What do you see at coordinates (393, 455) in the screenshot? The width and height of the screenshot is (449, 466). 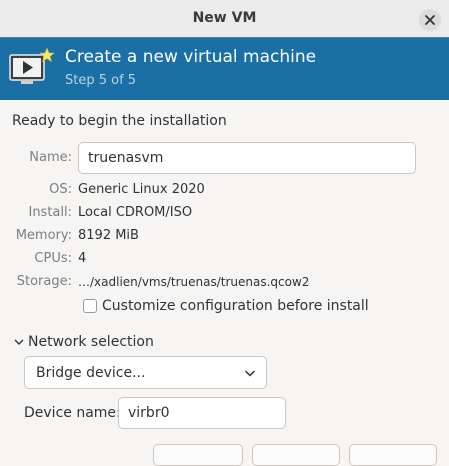 I see `finish-button` at bounding box center [393, 455].